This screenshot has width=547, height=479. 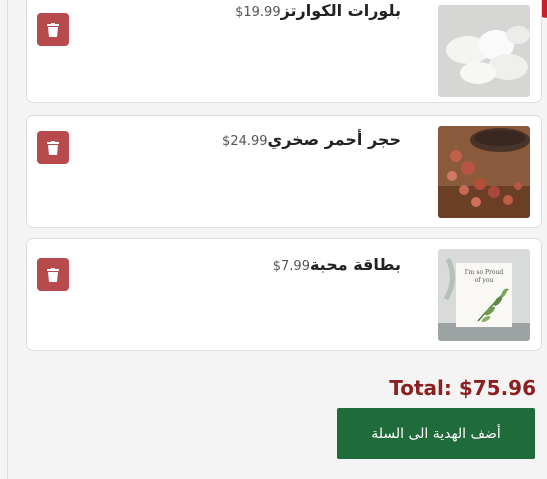 I want to click on love-card-image, so click(x=484, y=295).